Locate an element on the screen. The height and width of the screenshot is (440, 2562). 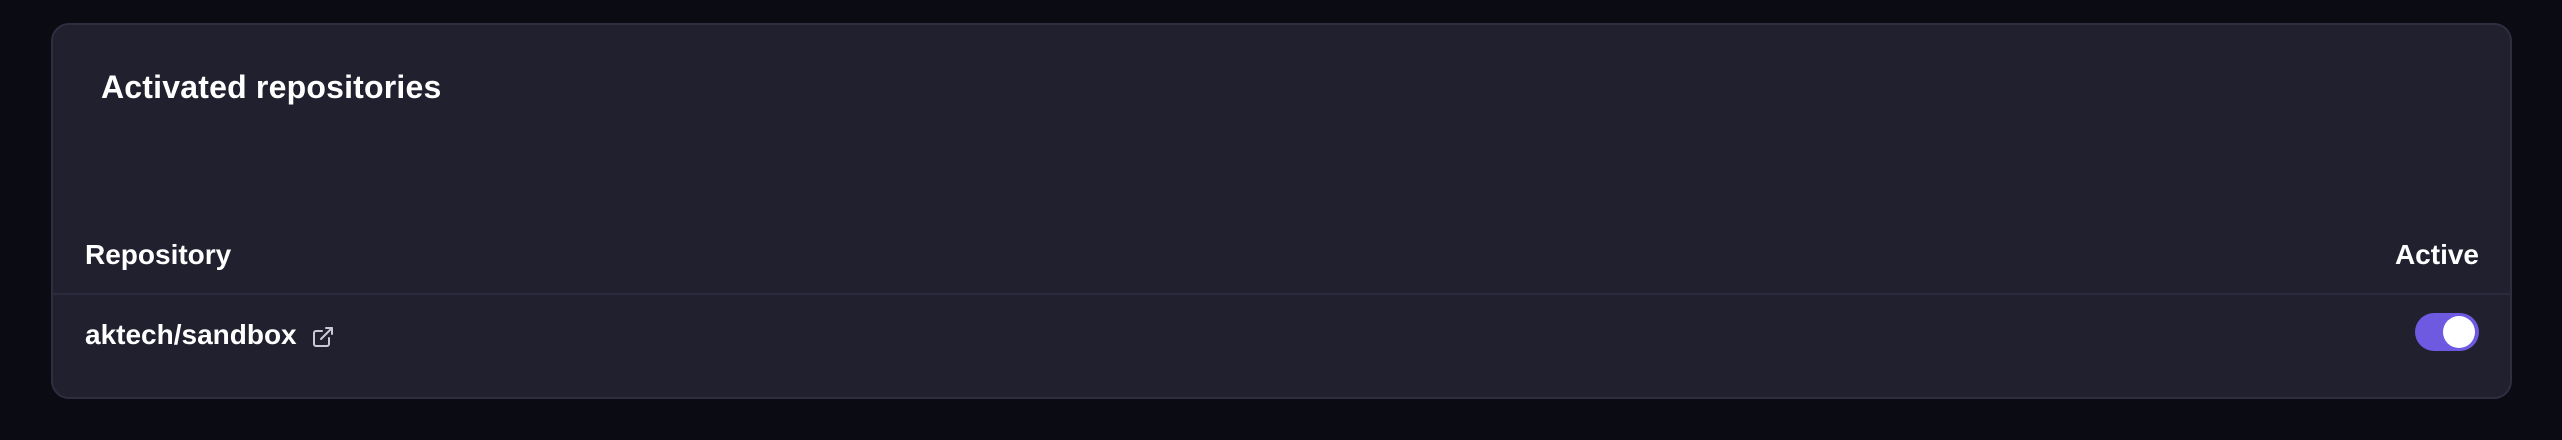
column-header-repository: Repository is located at coordinates (158, 254).